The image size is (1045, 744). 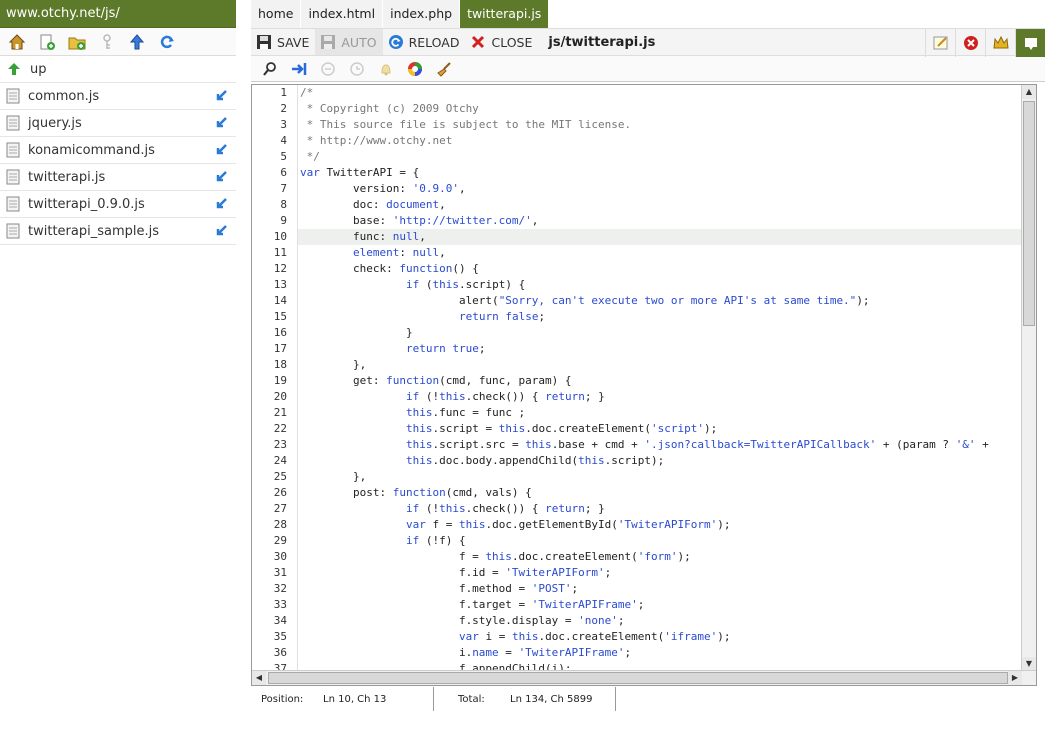 I want to click on panel-toggle-icon, so click(x=1030, y=43).